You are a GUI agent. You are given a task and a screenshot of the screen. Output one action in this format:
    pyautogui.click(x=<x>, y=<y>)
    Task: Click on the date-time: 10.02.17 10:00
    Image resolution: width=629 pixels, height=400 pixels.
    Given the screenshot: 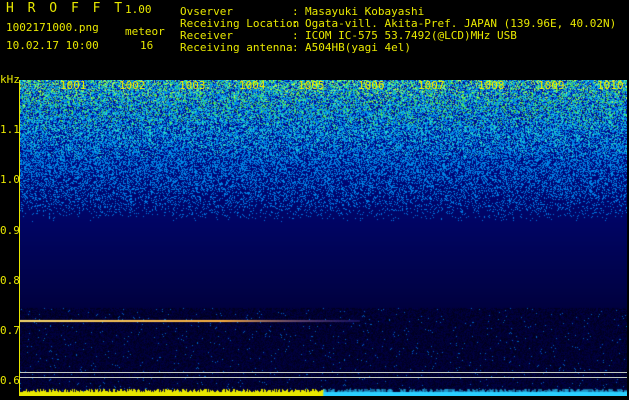 What is the action you would take?
    pyautogui.click(x=52, y=45)
    